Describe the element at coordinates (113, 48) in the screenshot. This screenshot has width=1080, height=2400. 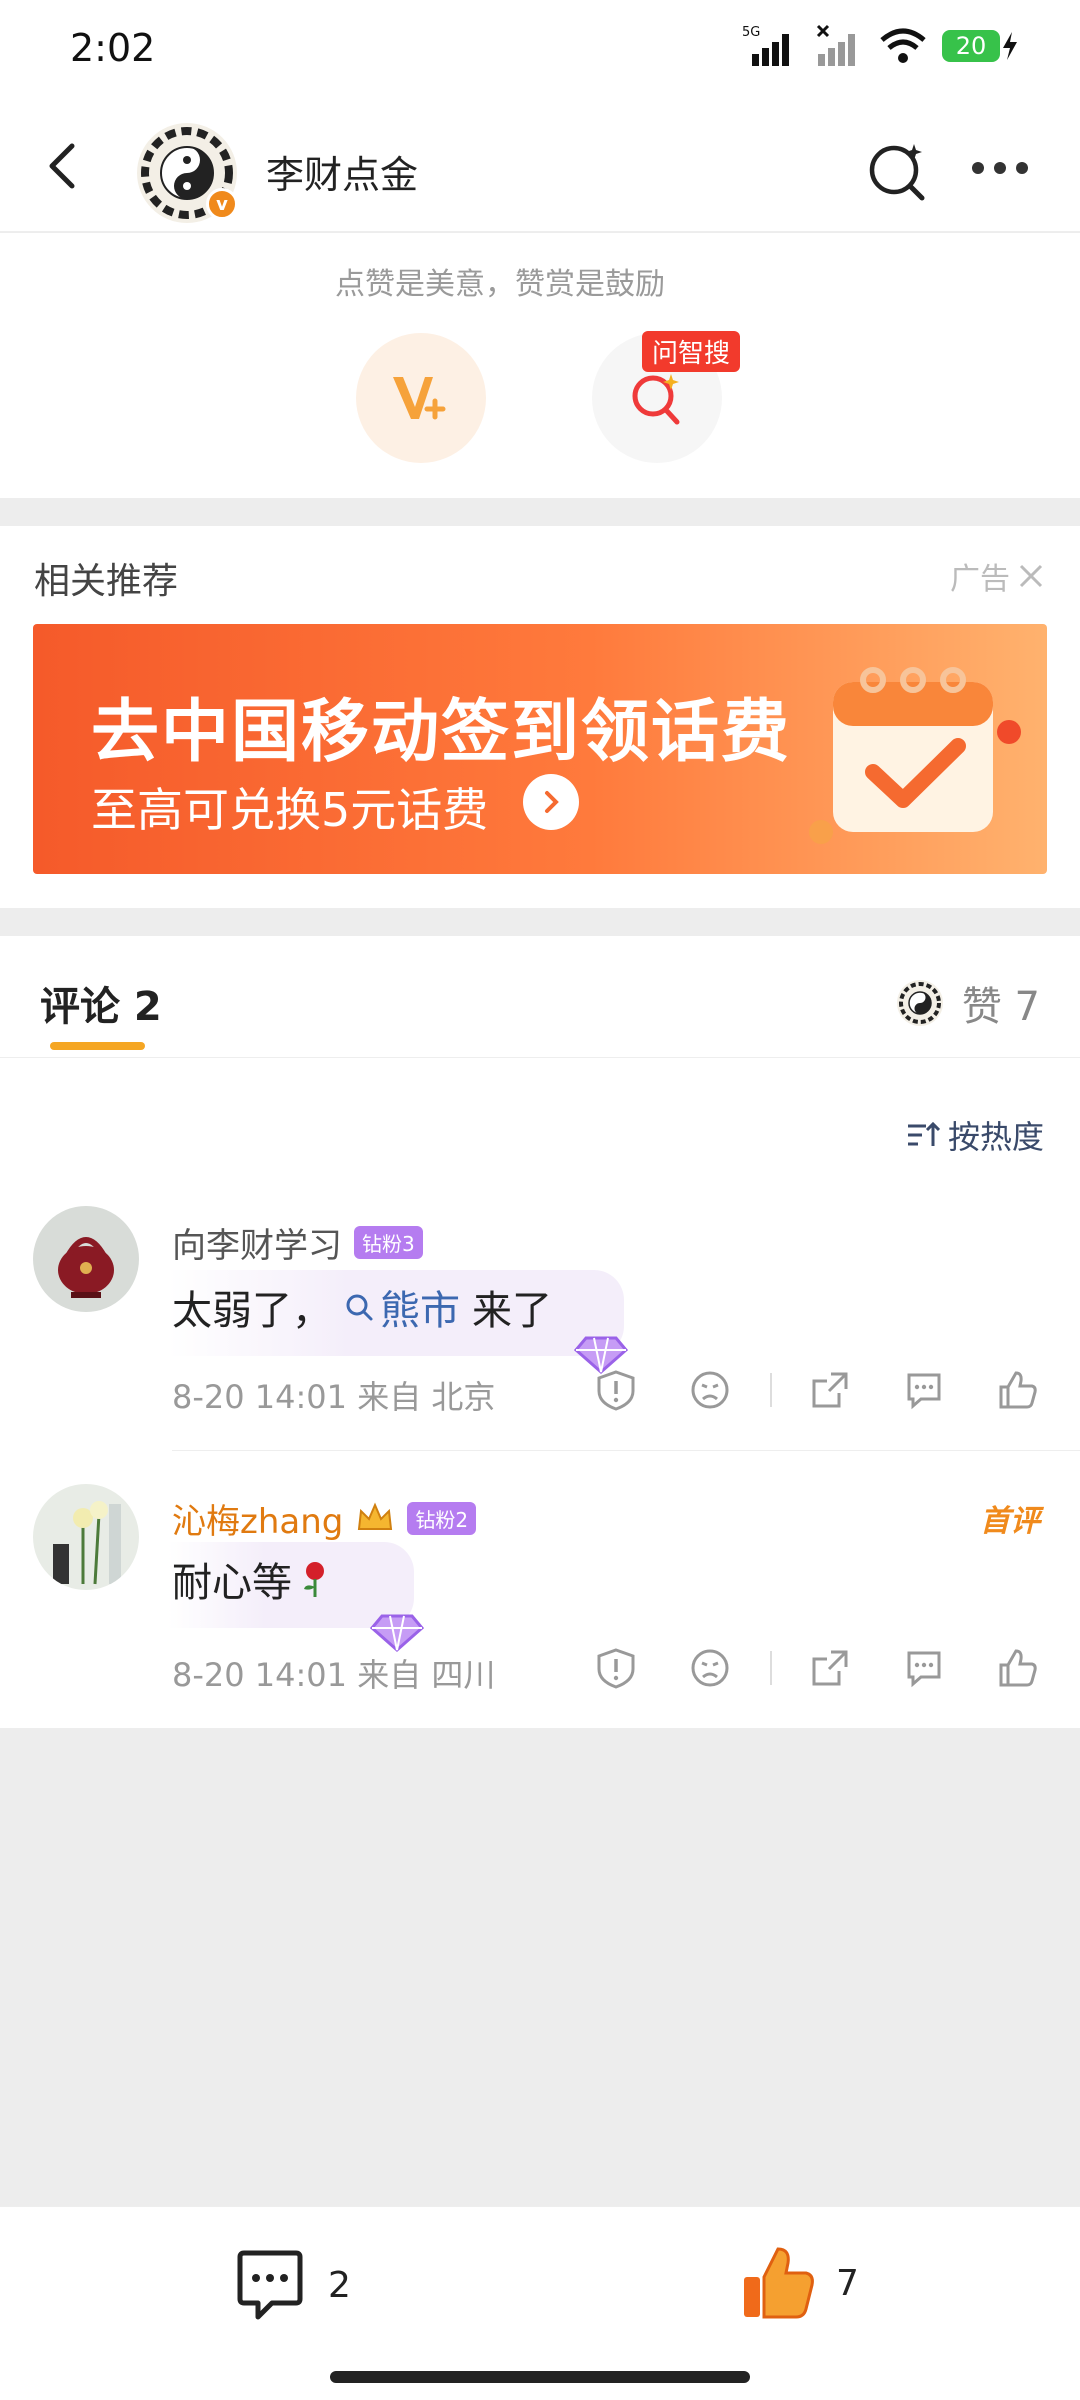
I see `status-time: 2:02` at that location.